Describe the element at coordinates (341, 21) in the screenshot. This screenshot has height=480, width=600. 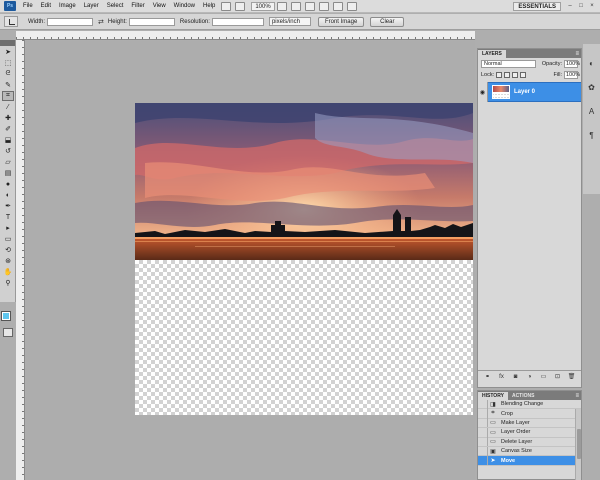
I see `front-image-button: Front Image` at that location.